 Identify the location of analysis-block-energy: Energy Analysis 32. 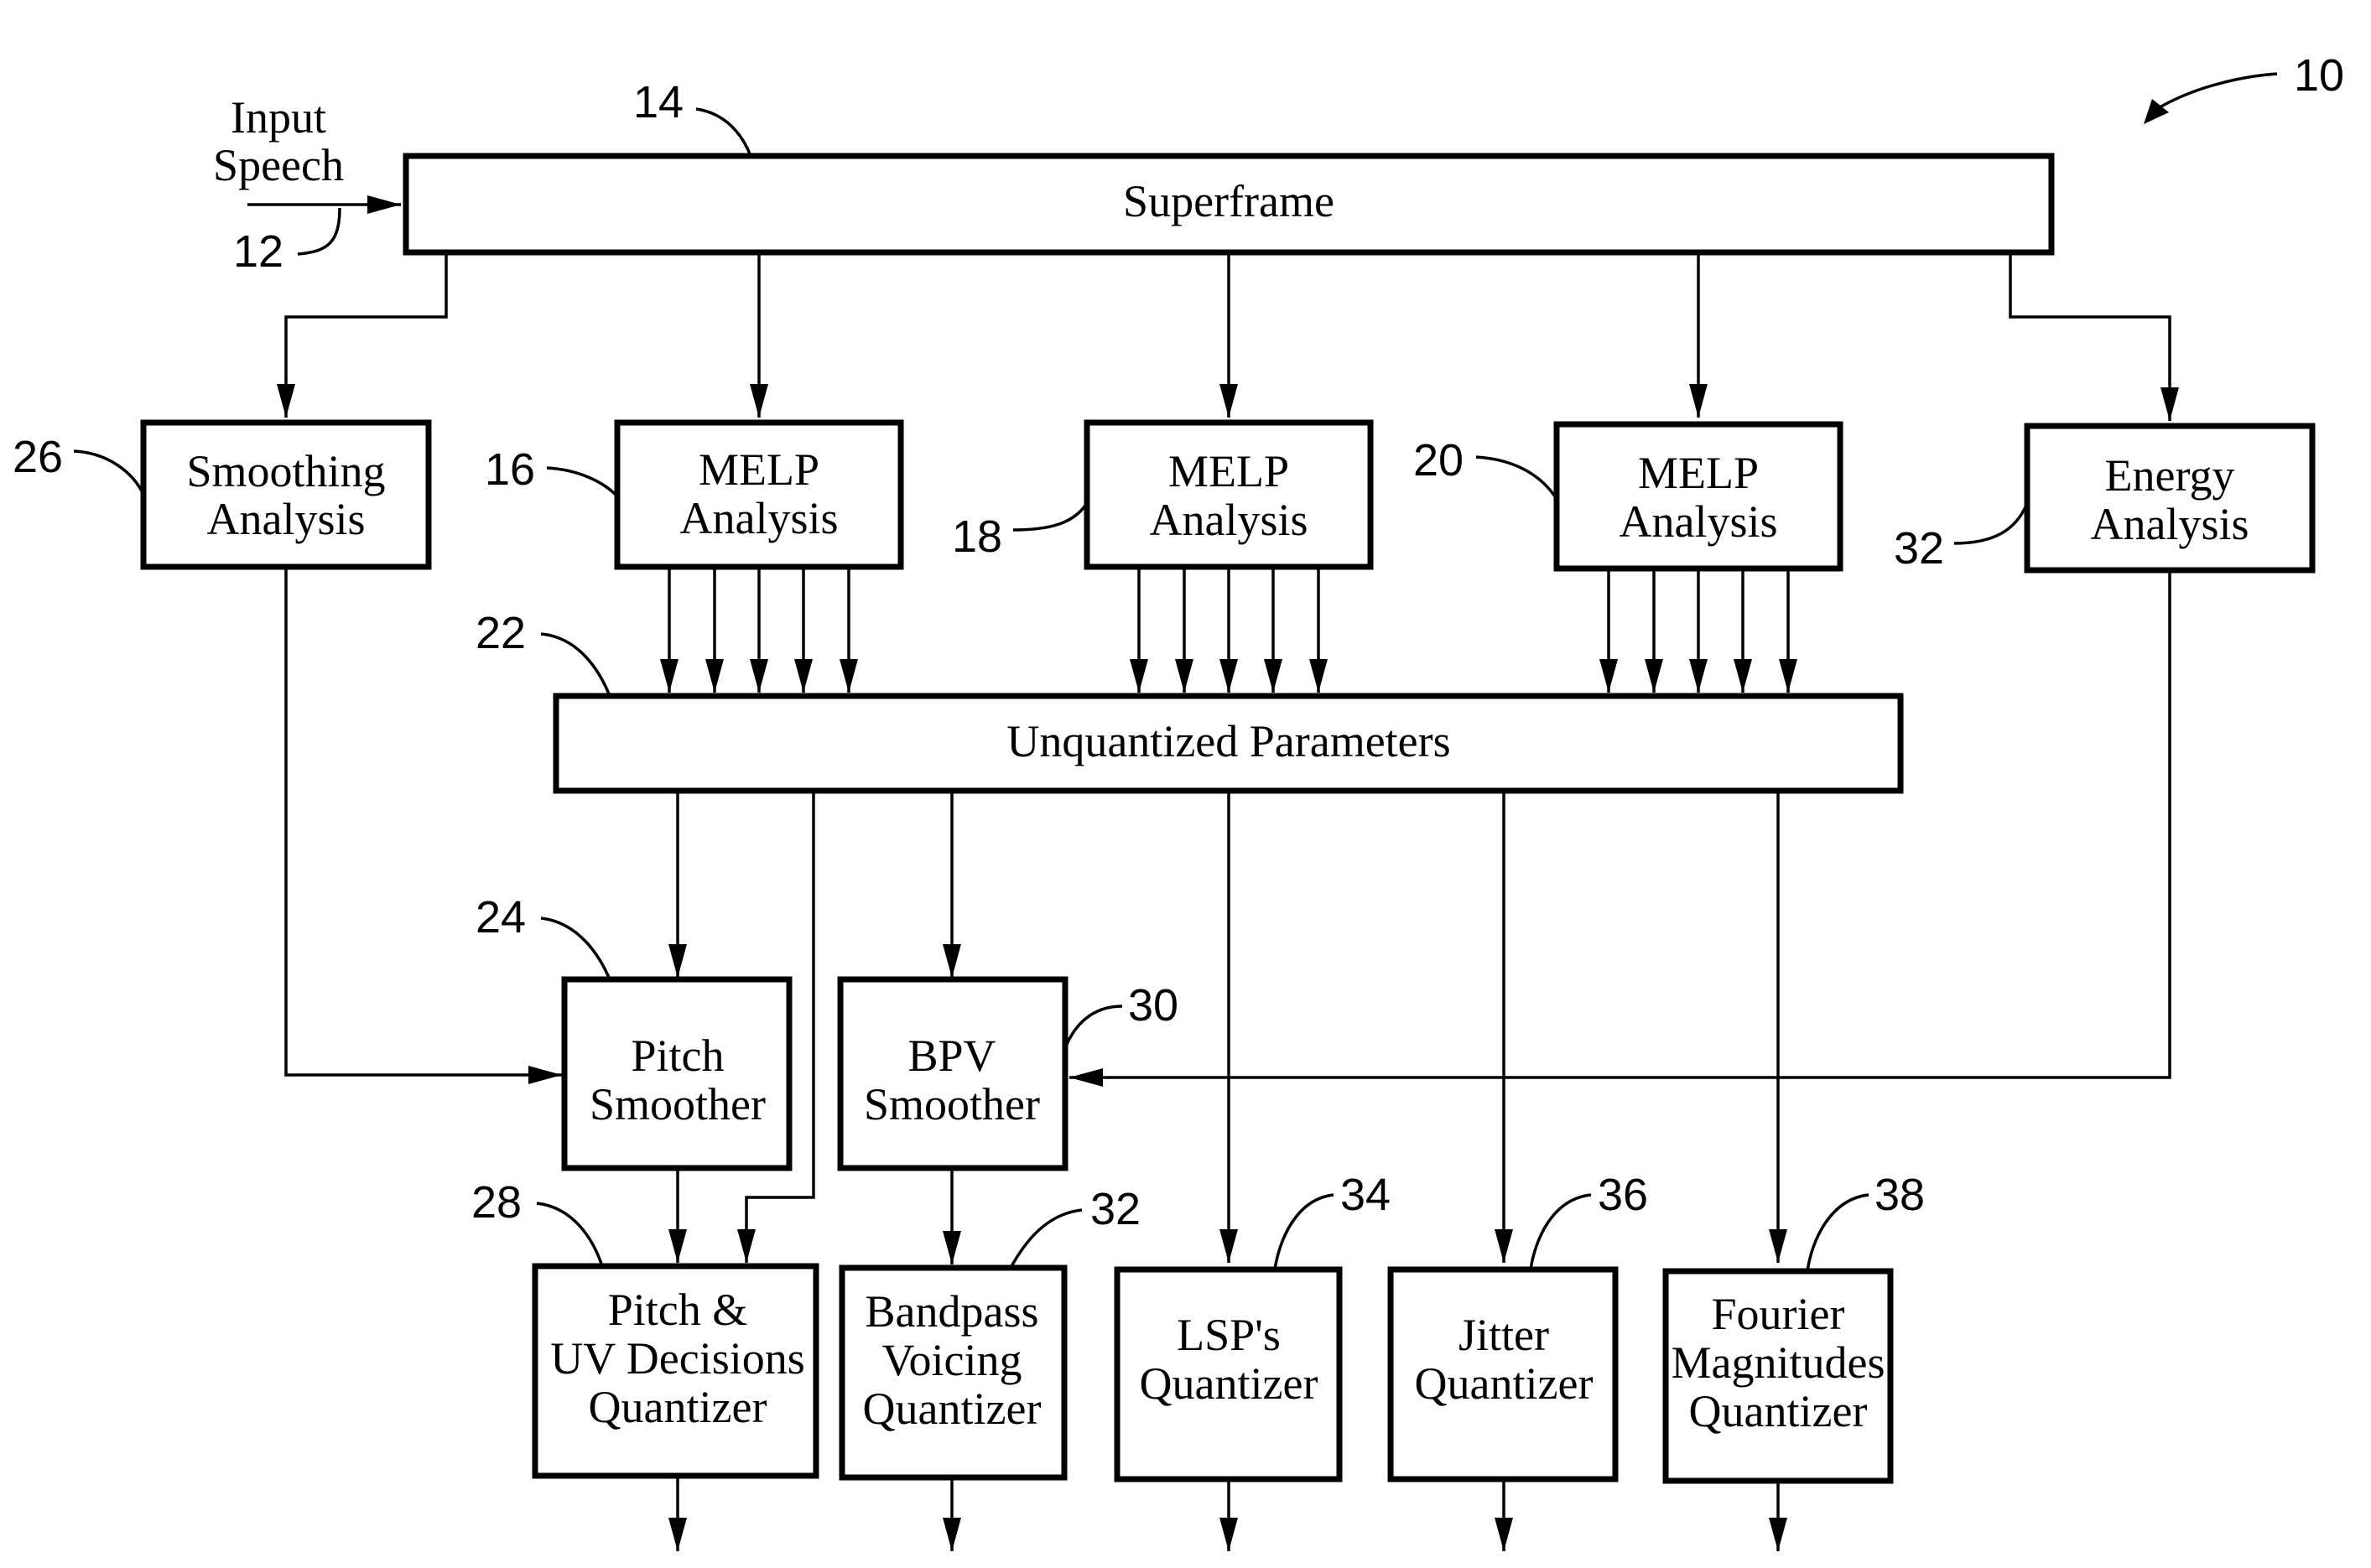
(2105, 498).